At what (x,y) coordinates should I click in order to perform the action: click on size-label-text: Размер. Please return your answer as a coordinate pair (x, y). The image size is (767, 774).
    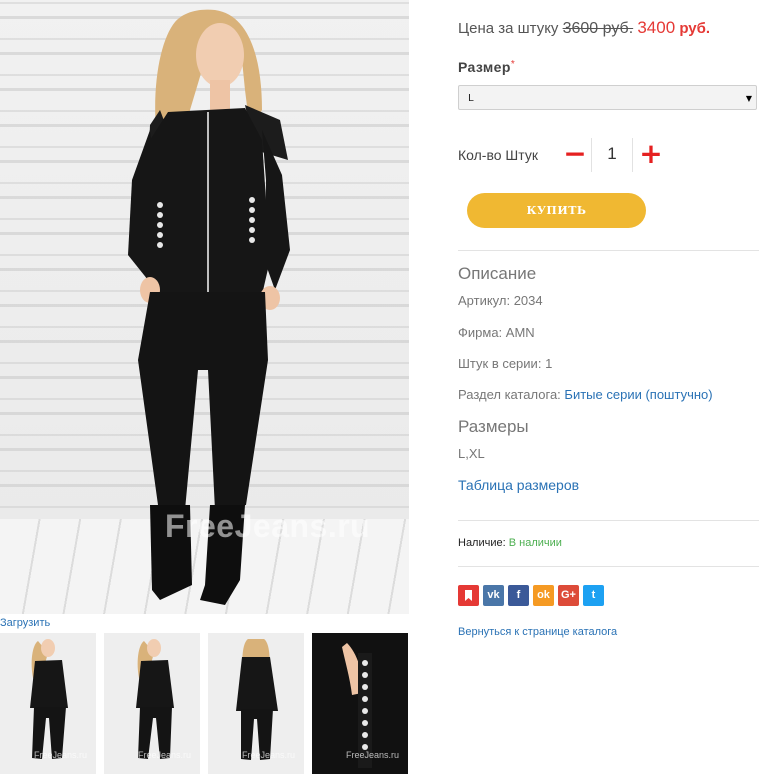
    Looking at the image, I should click on (484, 67).